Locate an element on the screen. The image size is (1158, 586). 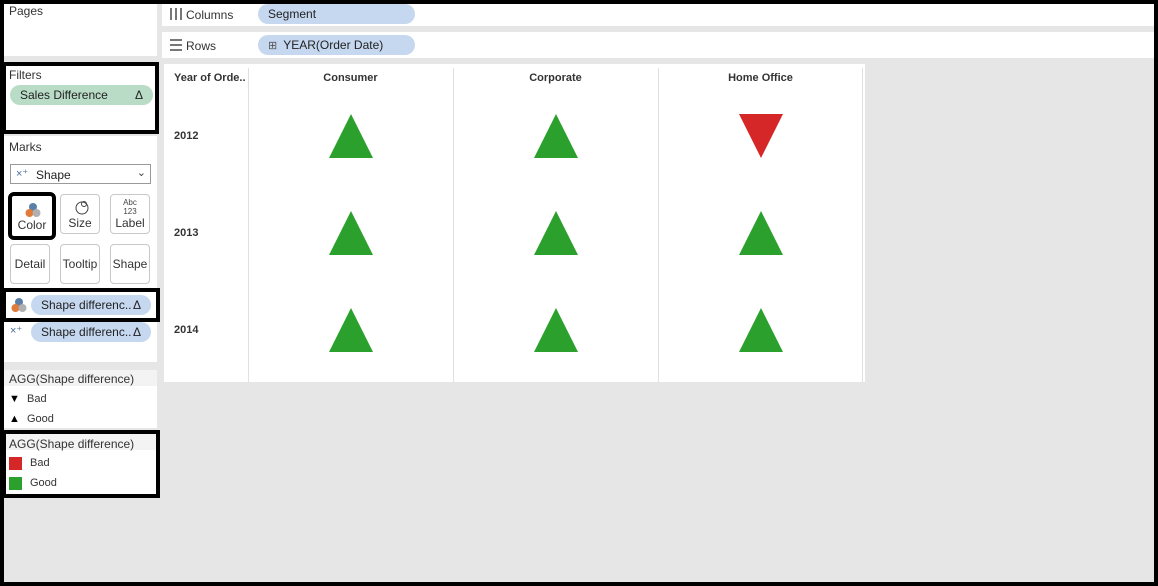
segment-pill-label: Segment is located at coordinates (292, 14).